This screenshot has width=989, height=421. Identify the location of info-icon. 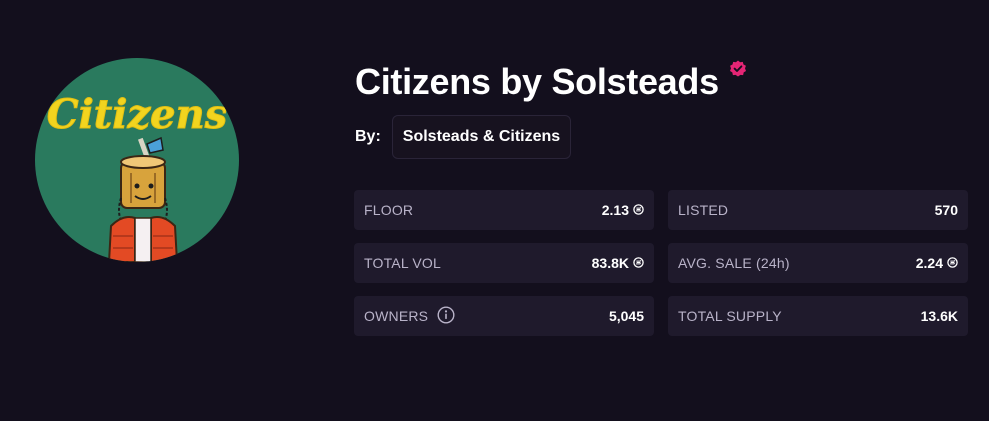
(446, 316).